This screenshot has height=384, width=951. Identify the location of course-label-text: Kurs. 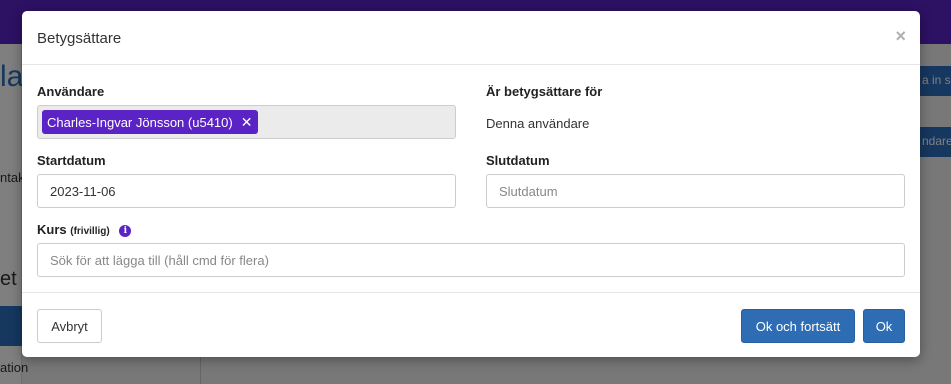
(52, 229).